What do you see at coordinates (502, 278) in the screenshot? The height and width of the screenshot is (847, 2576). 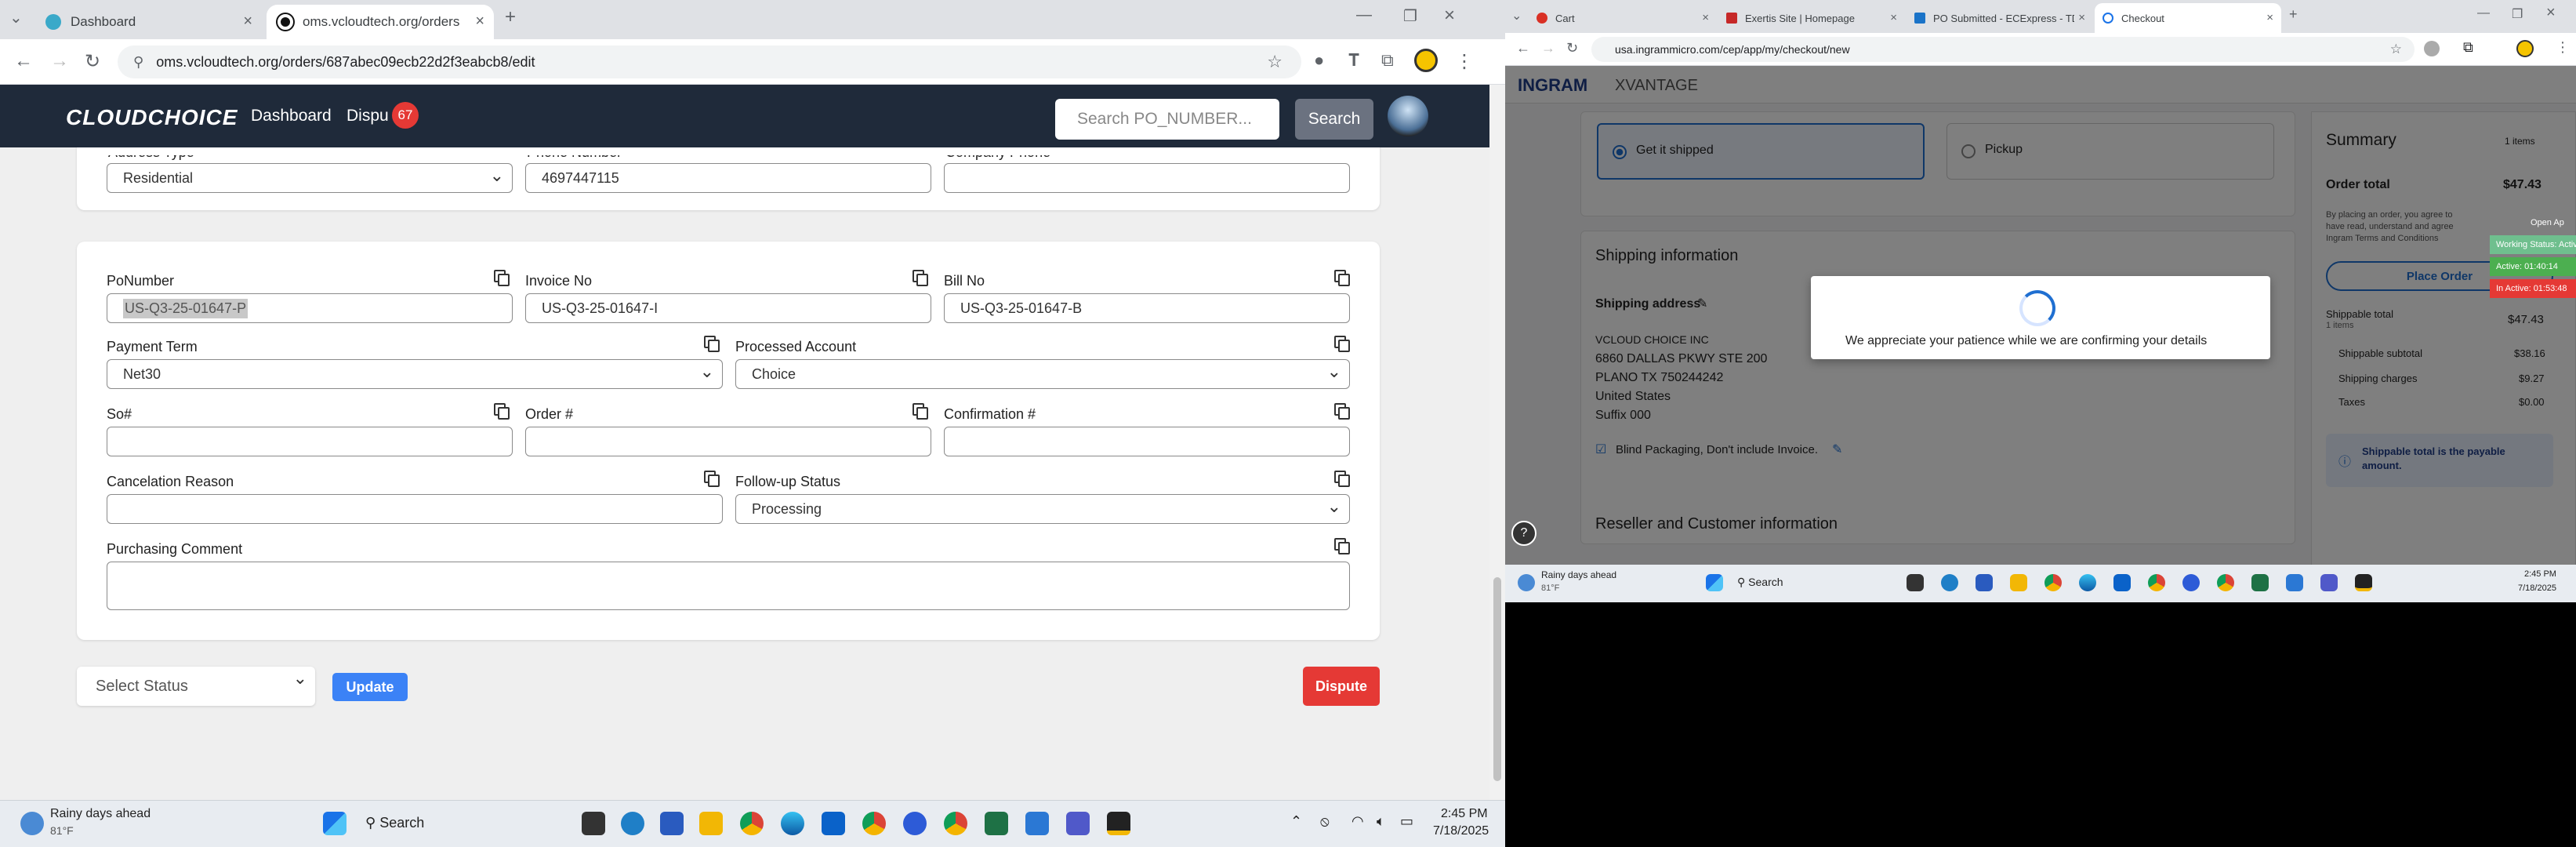 I see `copy-po-icon` at bounding box center [502, 278].